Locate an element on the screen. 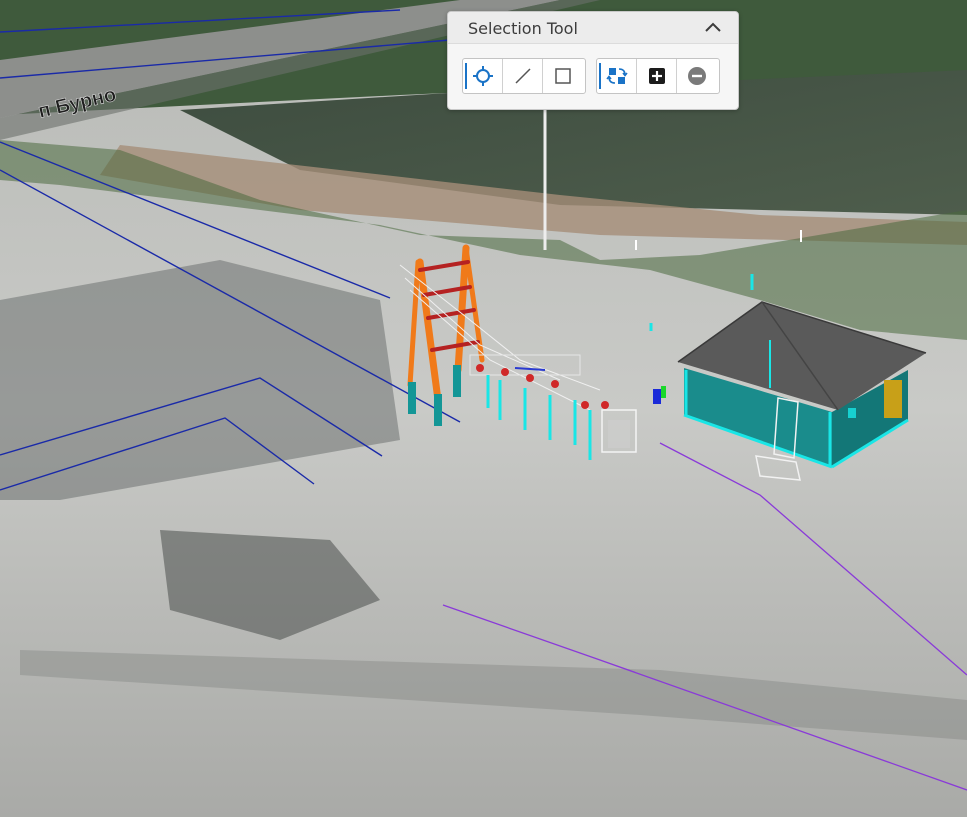 The width and height of the screenshot is (967, 817). new-selection-button is located at coordinates (617, 76).